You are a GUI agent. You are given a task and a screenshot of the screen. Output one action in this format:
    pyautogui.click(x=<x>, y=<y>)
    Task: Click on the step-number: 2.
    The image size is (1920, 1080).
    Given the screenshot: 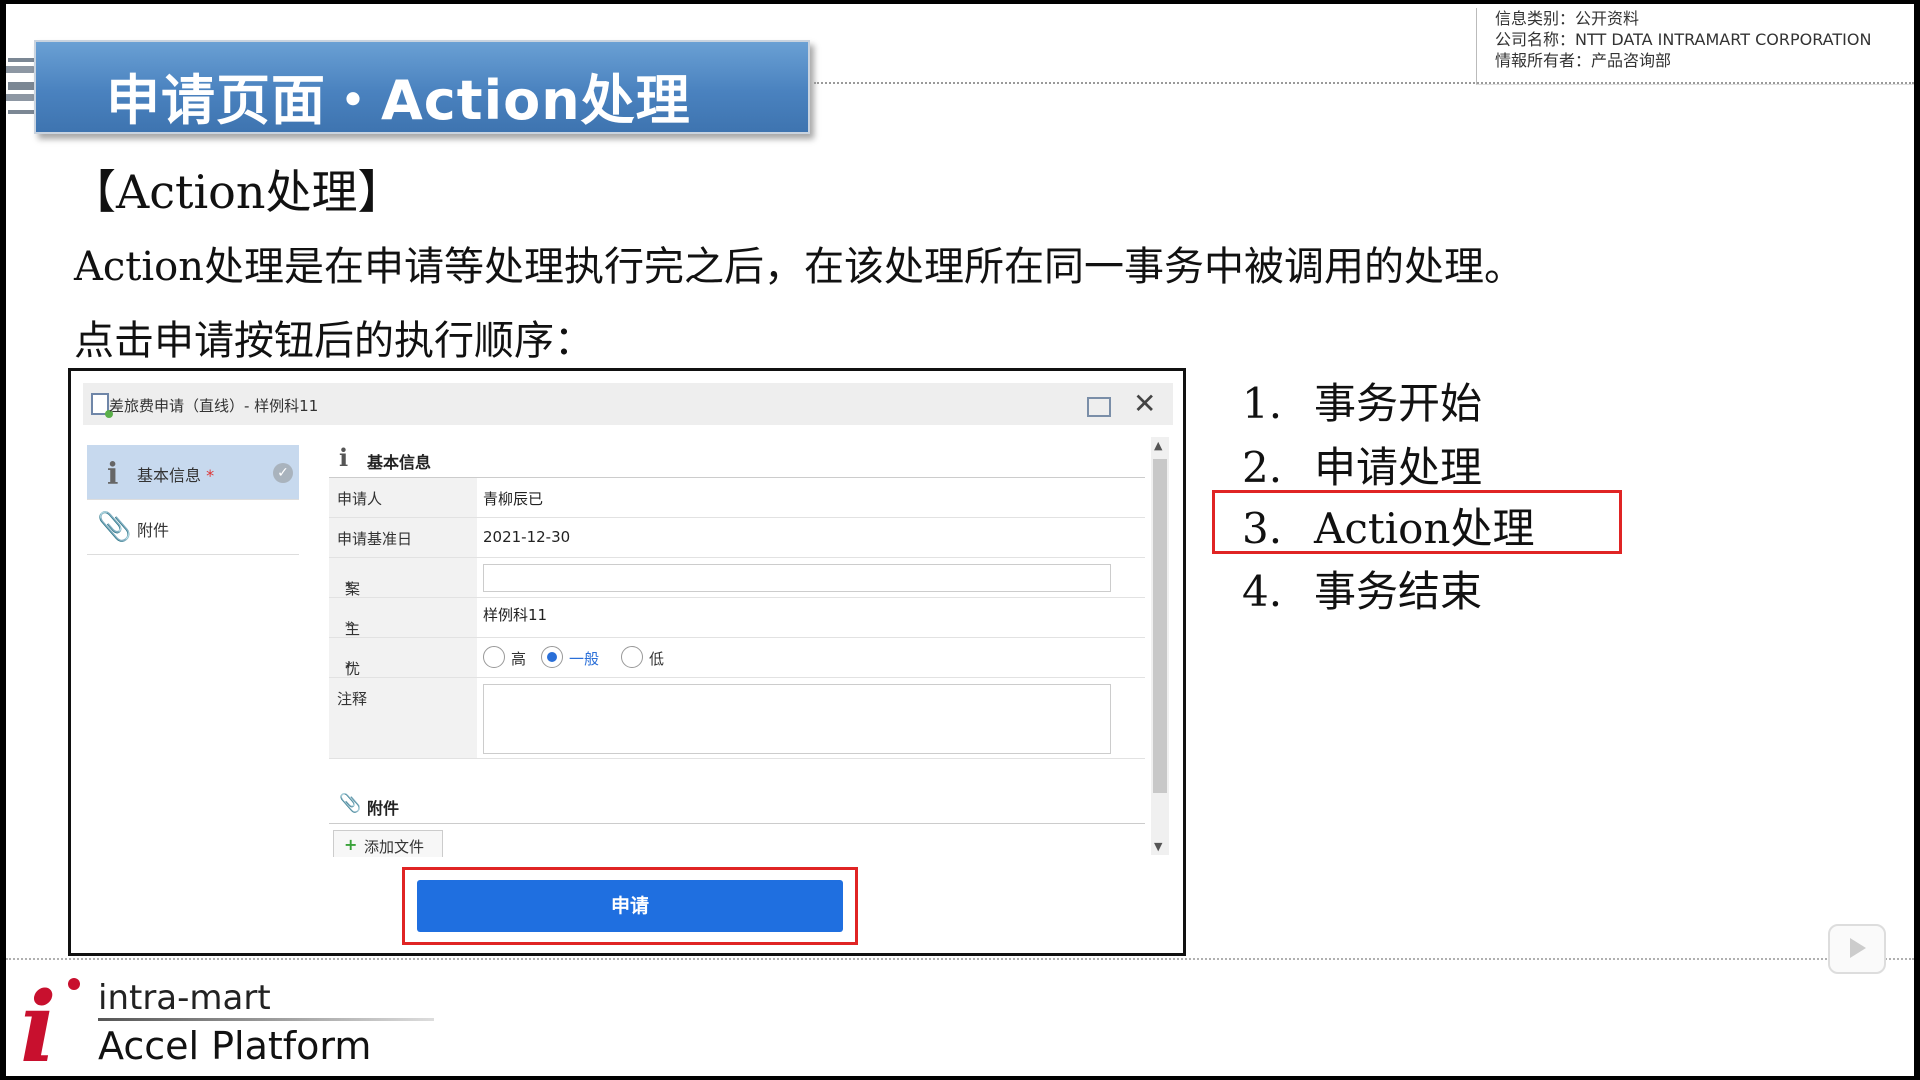 What is the action you would take?
    pyautogui.click(x=1262, y=467)
    